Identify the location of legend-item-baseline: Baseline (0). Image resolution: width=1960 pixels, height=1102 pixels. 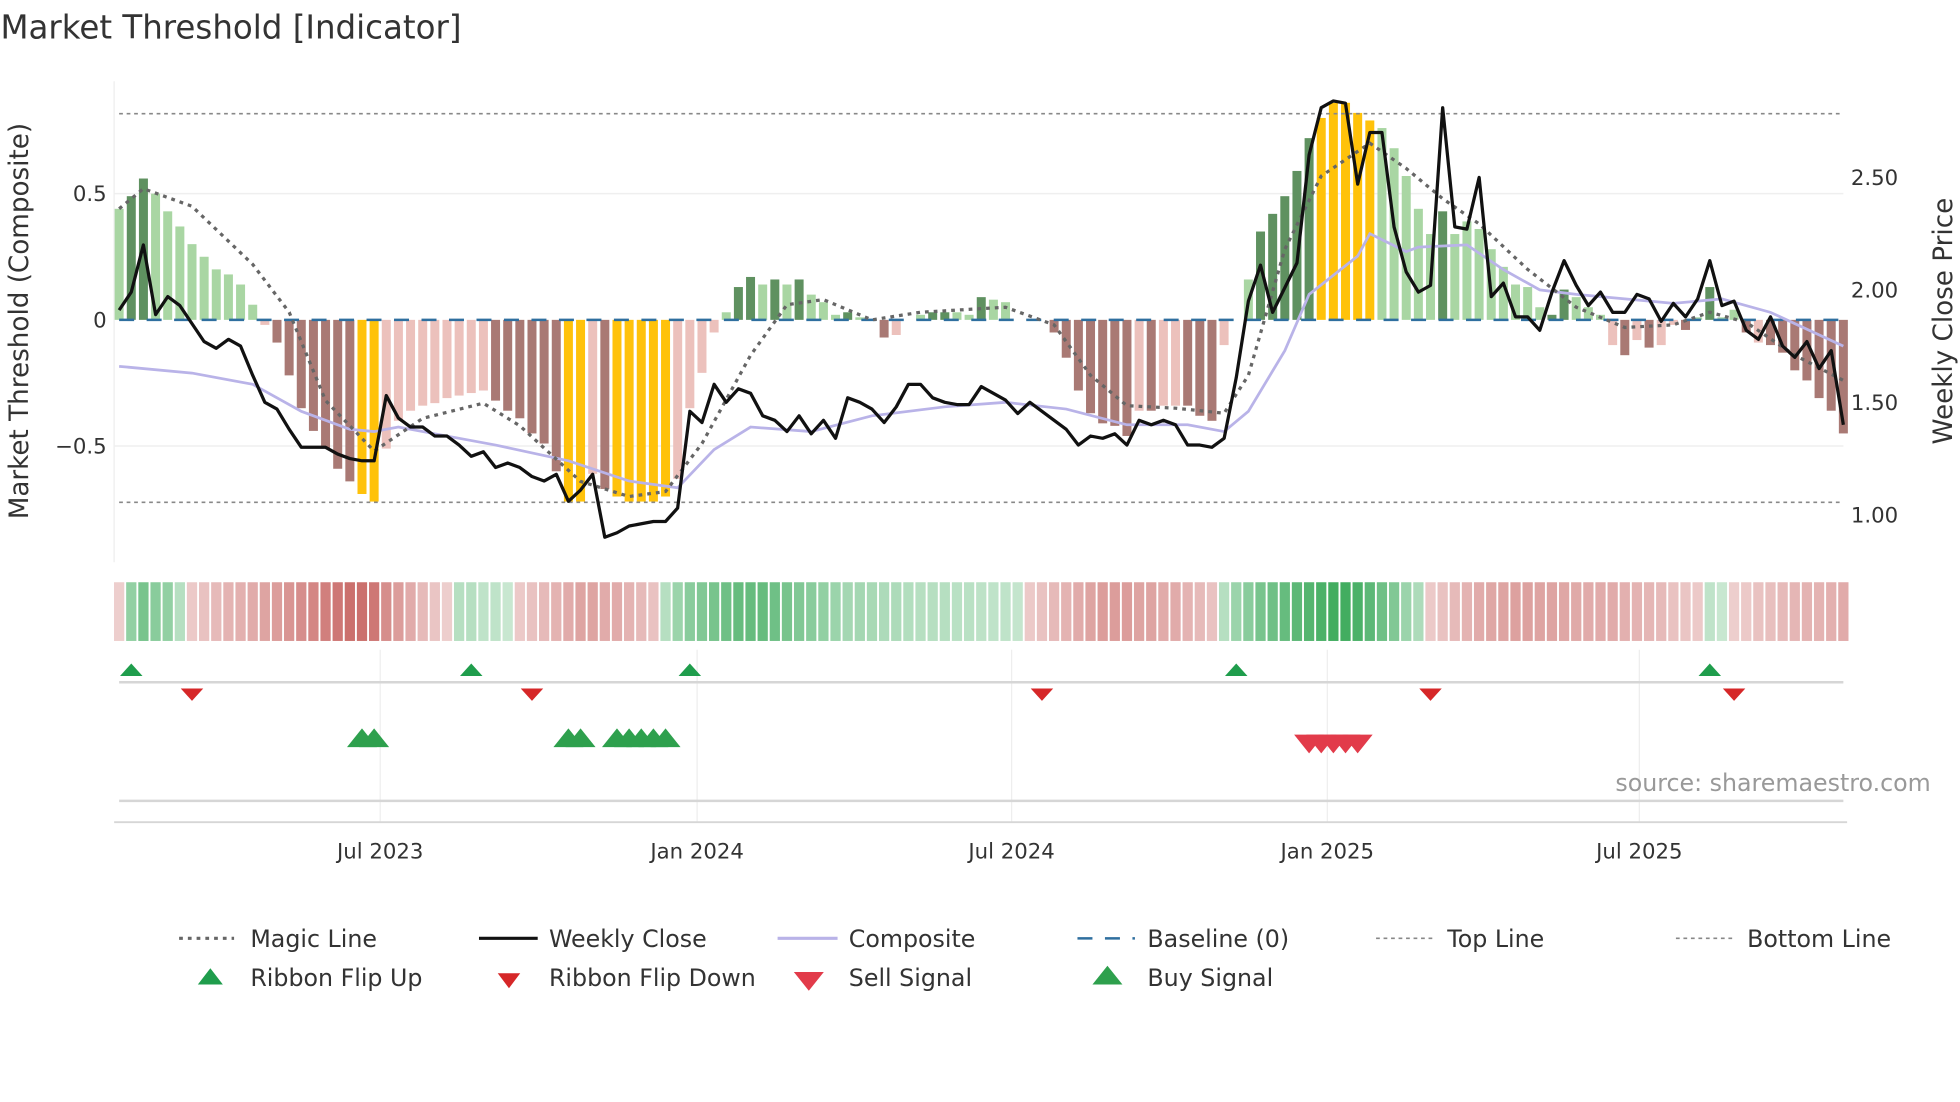
(1183, 939).